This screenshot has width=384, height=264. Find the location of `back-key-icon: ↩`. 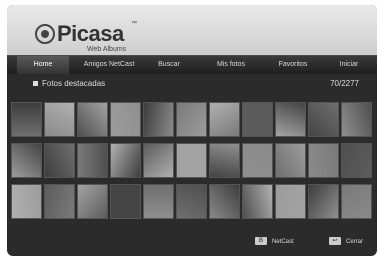

back-key-icon: ↩ is located at coordinates (335, 241).